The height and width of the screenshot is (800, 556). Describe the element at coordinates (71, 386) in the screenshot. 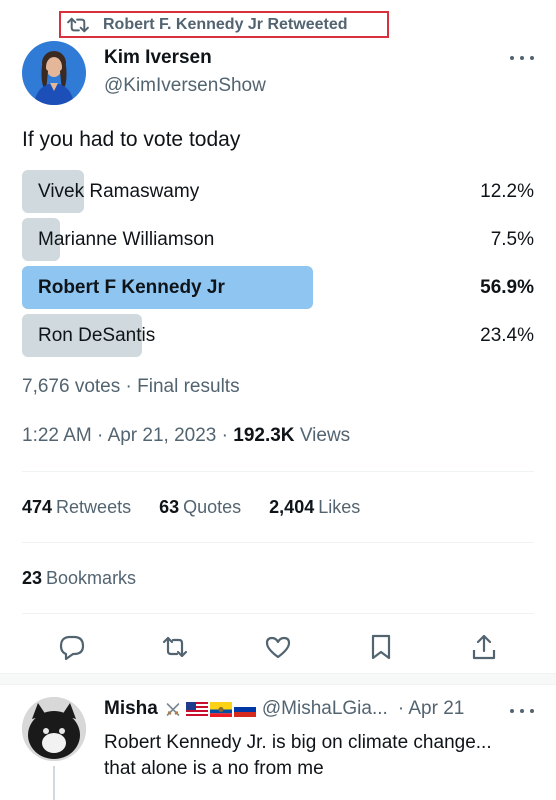

I see `poll-votes: 7,676 votes` at that location.